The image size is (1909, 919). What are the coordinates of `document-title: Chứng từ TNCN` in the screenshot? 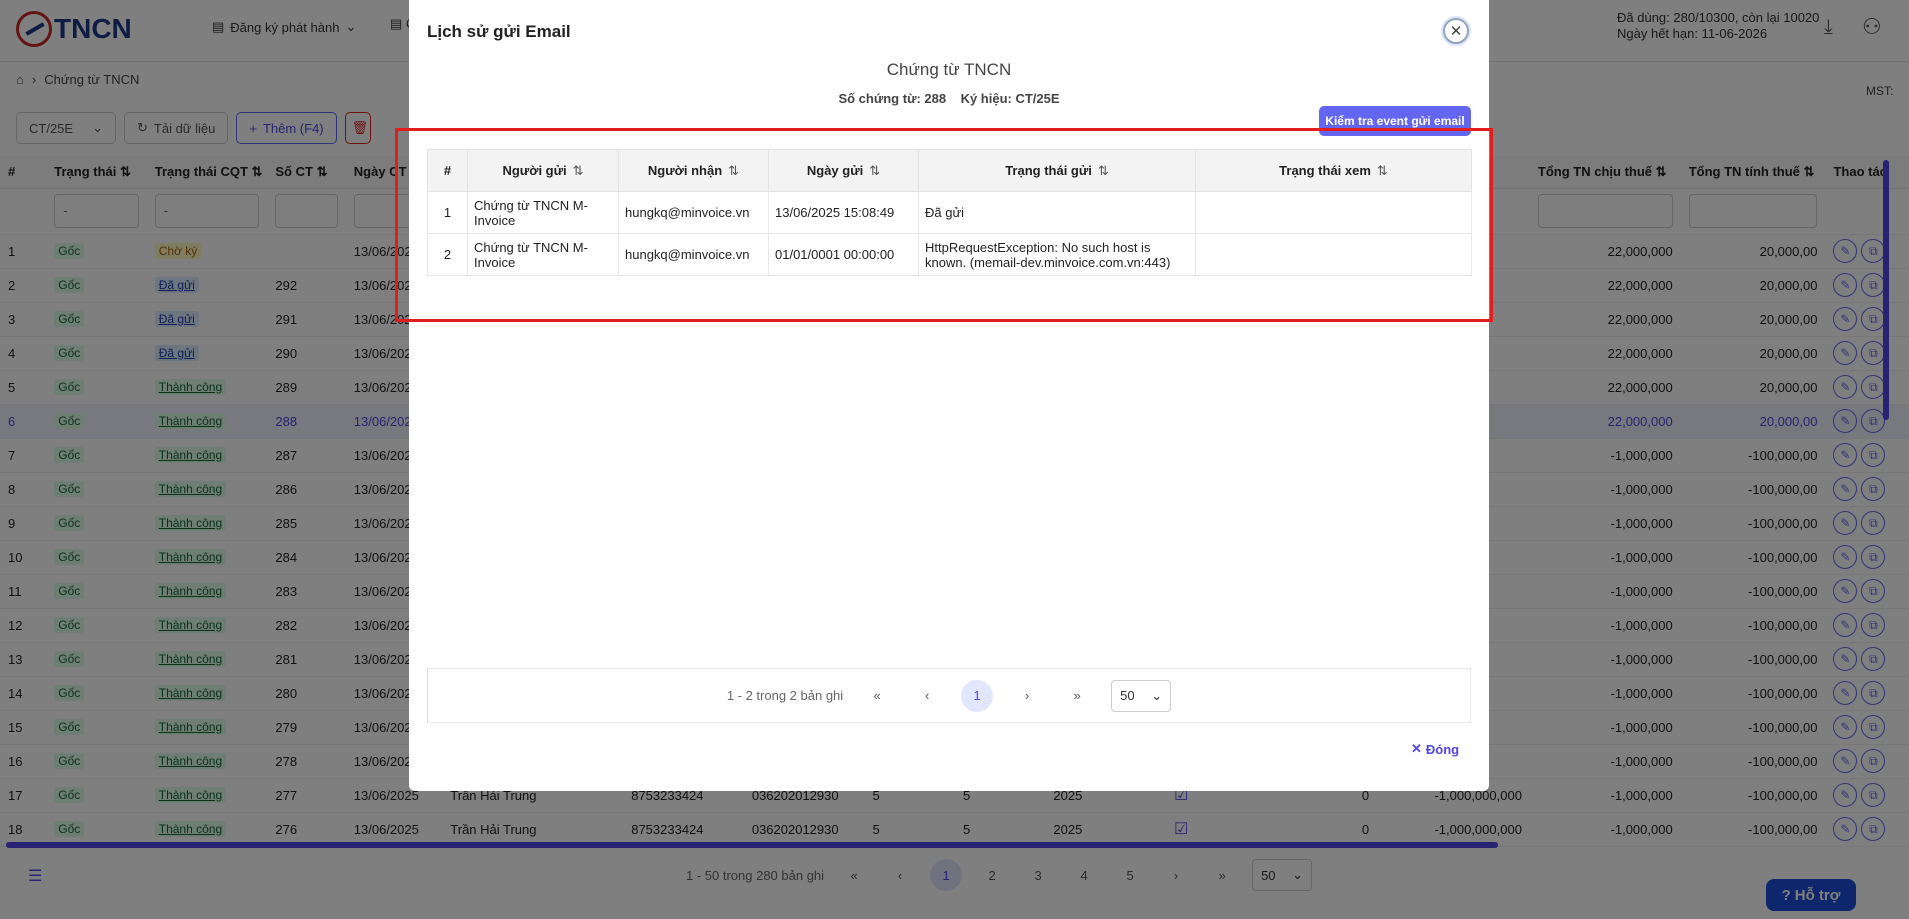 It's located at (949, 69).